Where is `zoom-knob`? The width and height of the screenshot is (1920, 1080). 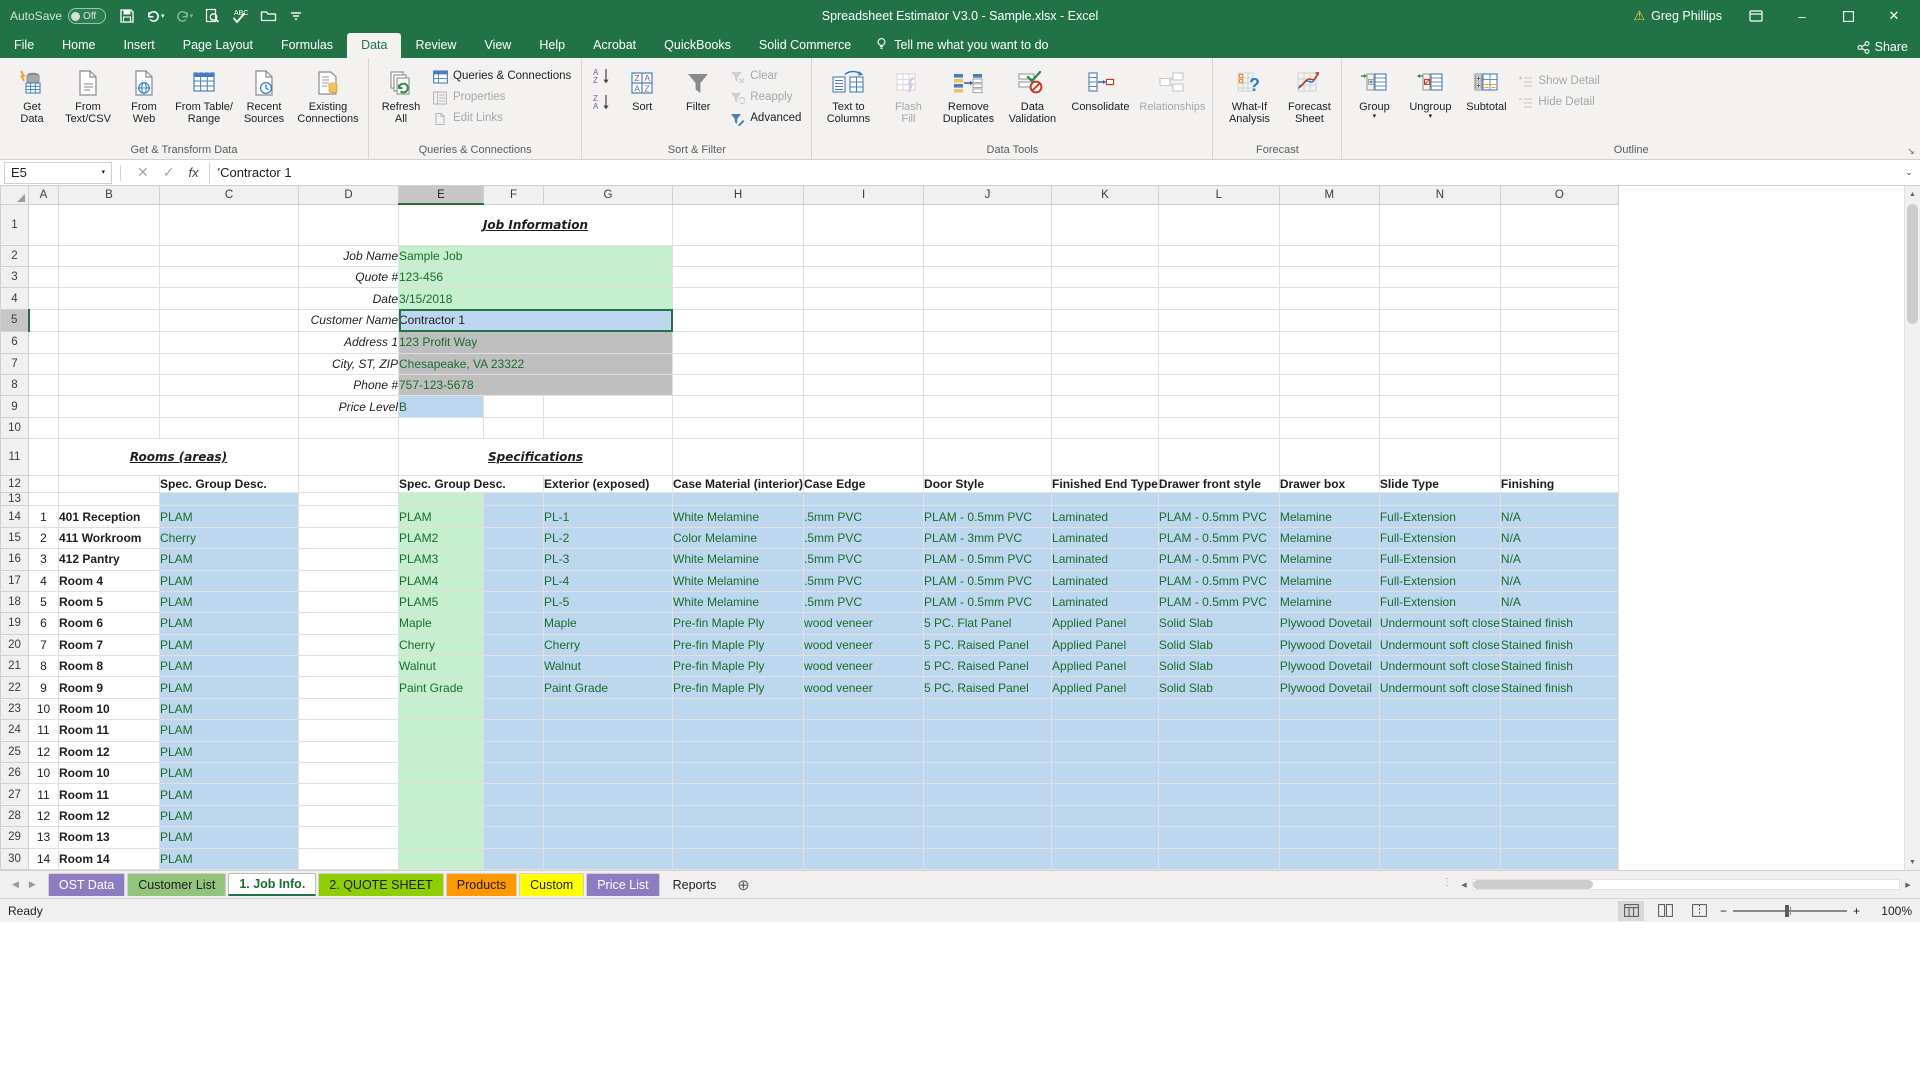 zoom-knob is located at coordinates (1787, 910).